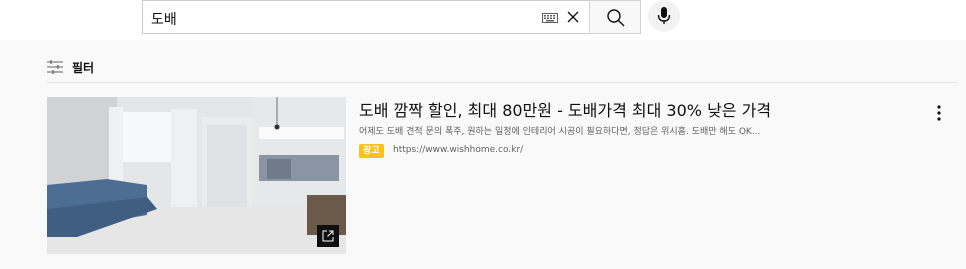 This screenshot has width=966, height=269. I want to click on microphone-icon, so click(664, 15).